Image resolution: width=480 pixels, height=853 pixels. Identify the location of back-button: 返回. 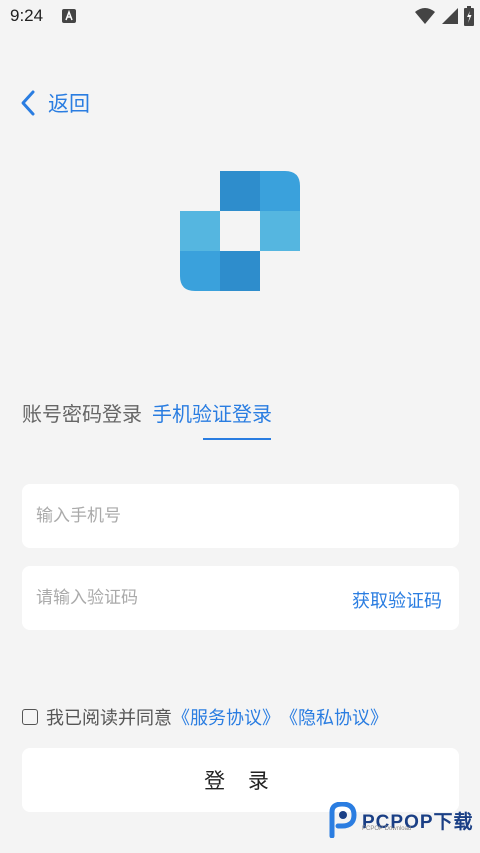
(54, 103).